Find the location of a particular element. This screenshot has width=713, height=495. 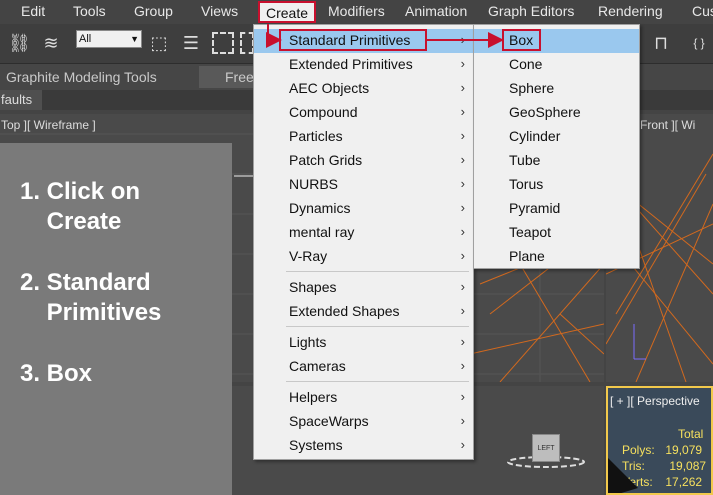

menu-item-extended-shapes: Extended Shapes › is located at coordinates (363, 312).